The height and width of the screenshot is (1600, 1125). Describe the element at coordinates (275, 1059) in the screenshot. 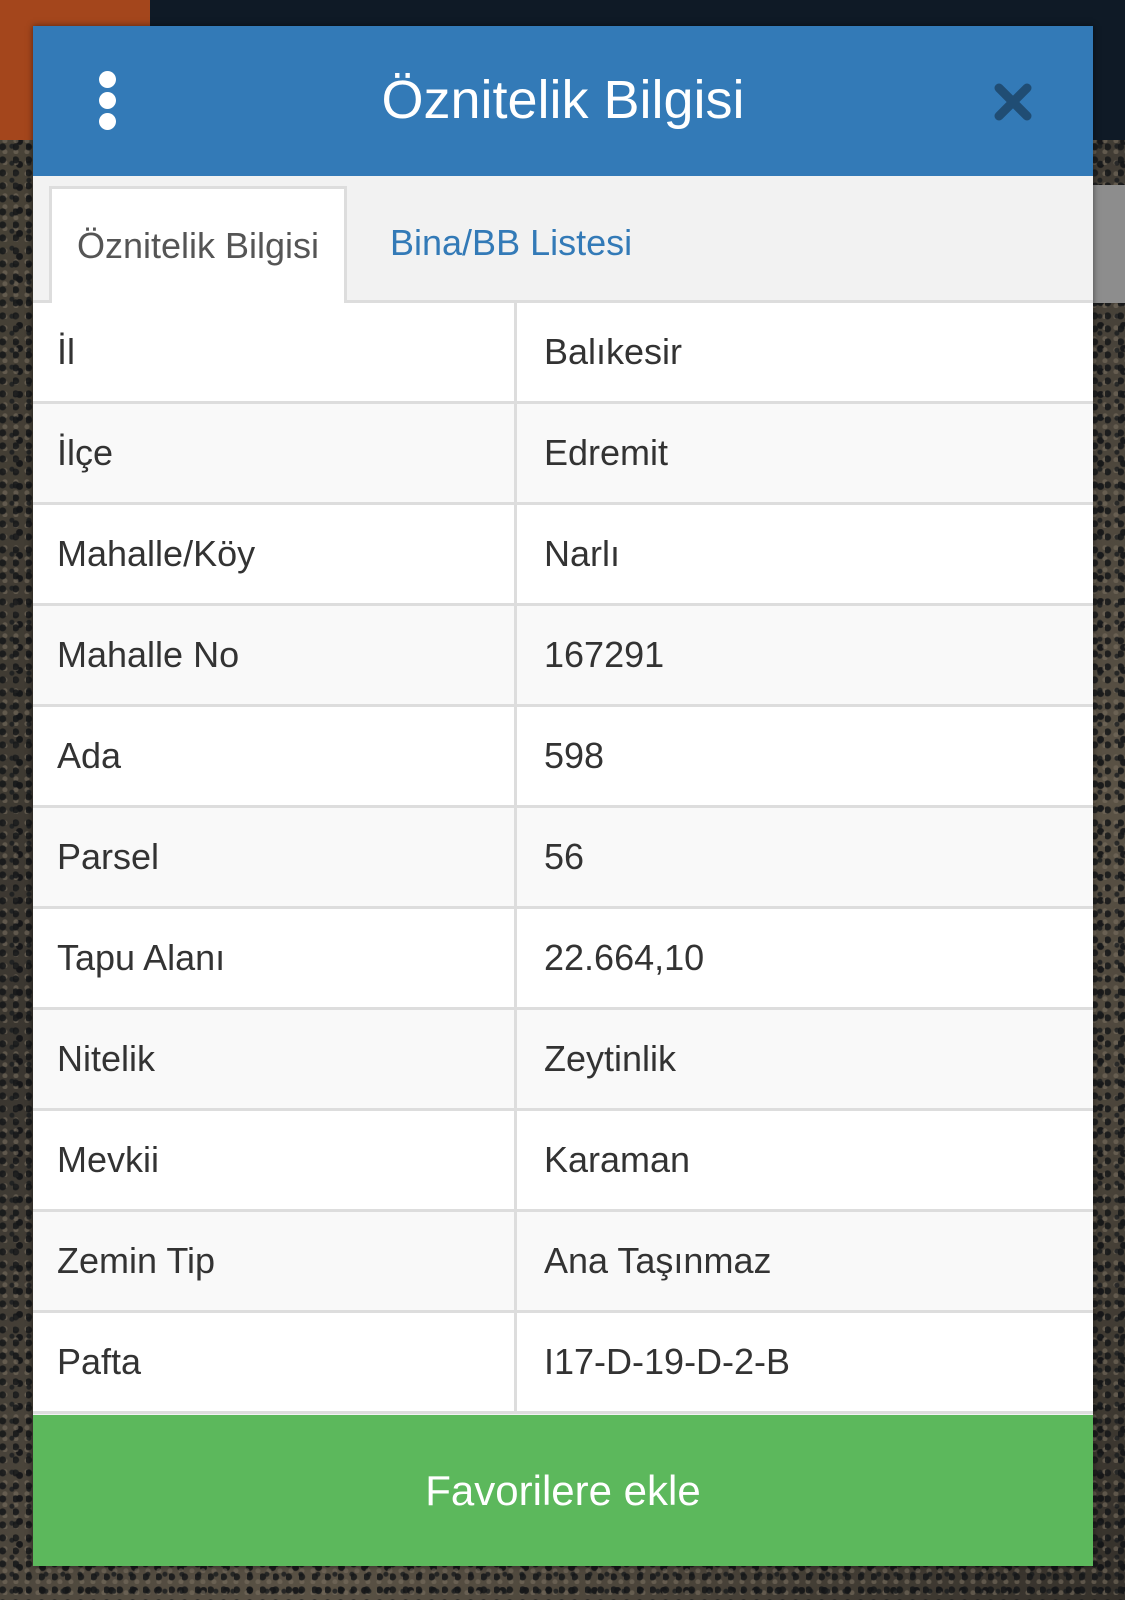

I see `attribute-key: Nitelik` at that location.